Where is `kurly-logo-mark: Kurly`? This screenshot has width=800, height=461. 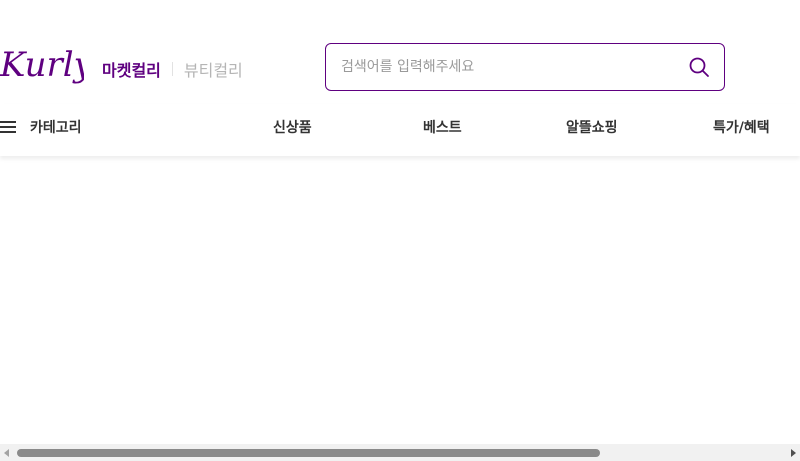
kurly-logo-mark: Kurly is located at coordinates (42, 65).